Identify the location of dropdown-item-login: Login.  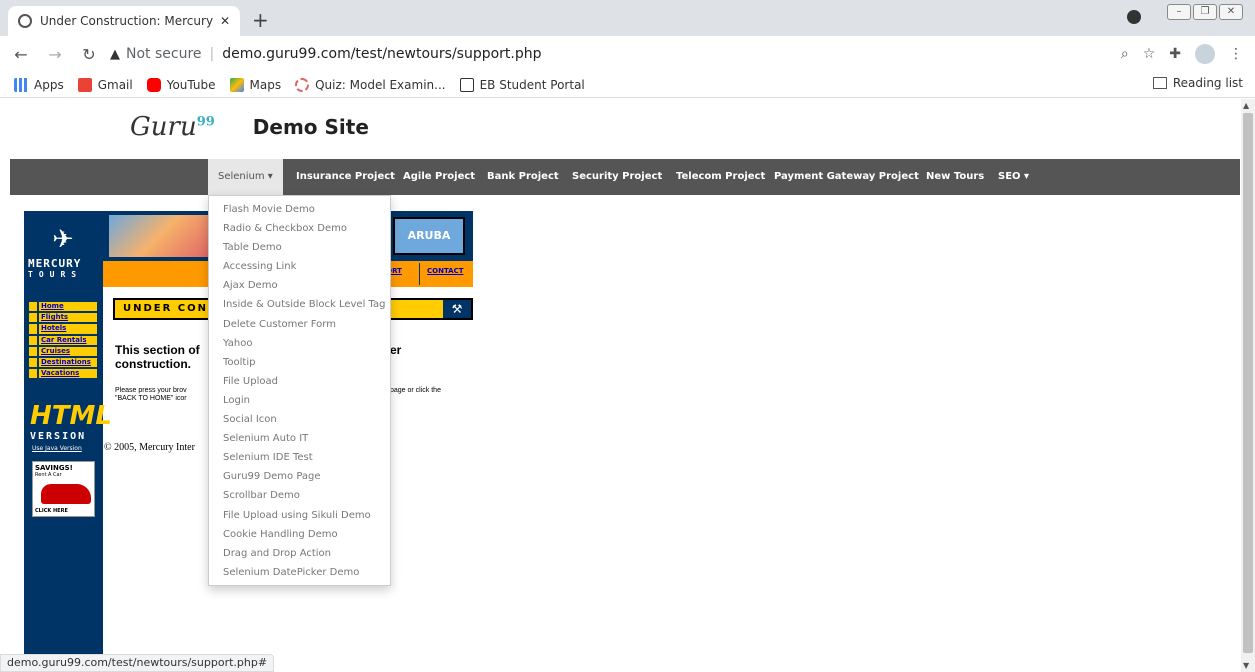
(299, 400).